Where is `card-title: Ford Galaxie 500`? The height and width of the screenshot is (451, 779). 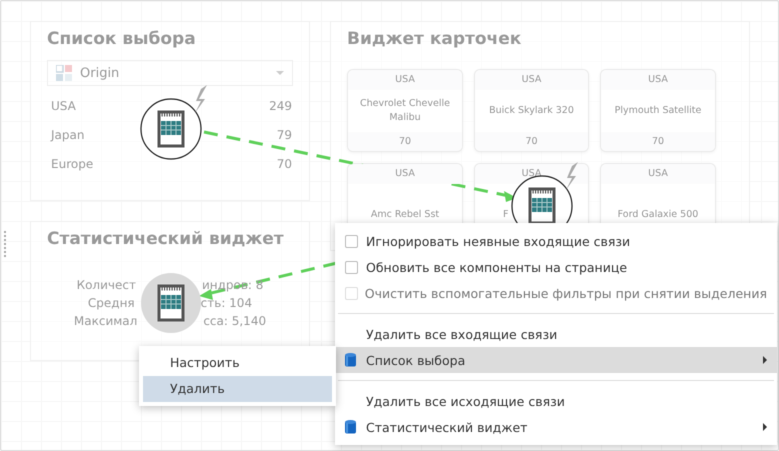 card-title: Ford Galaxie 500 is located at coordinates (658, 215).